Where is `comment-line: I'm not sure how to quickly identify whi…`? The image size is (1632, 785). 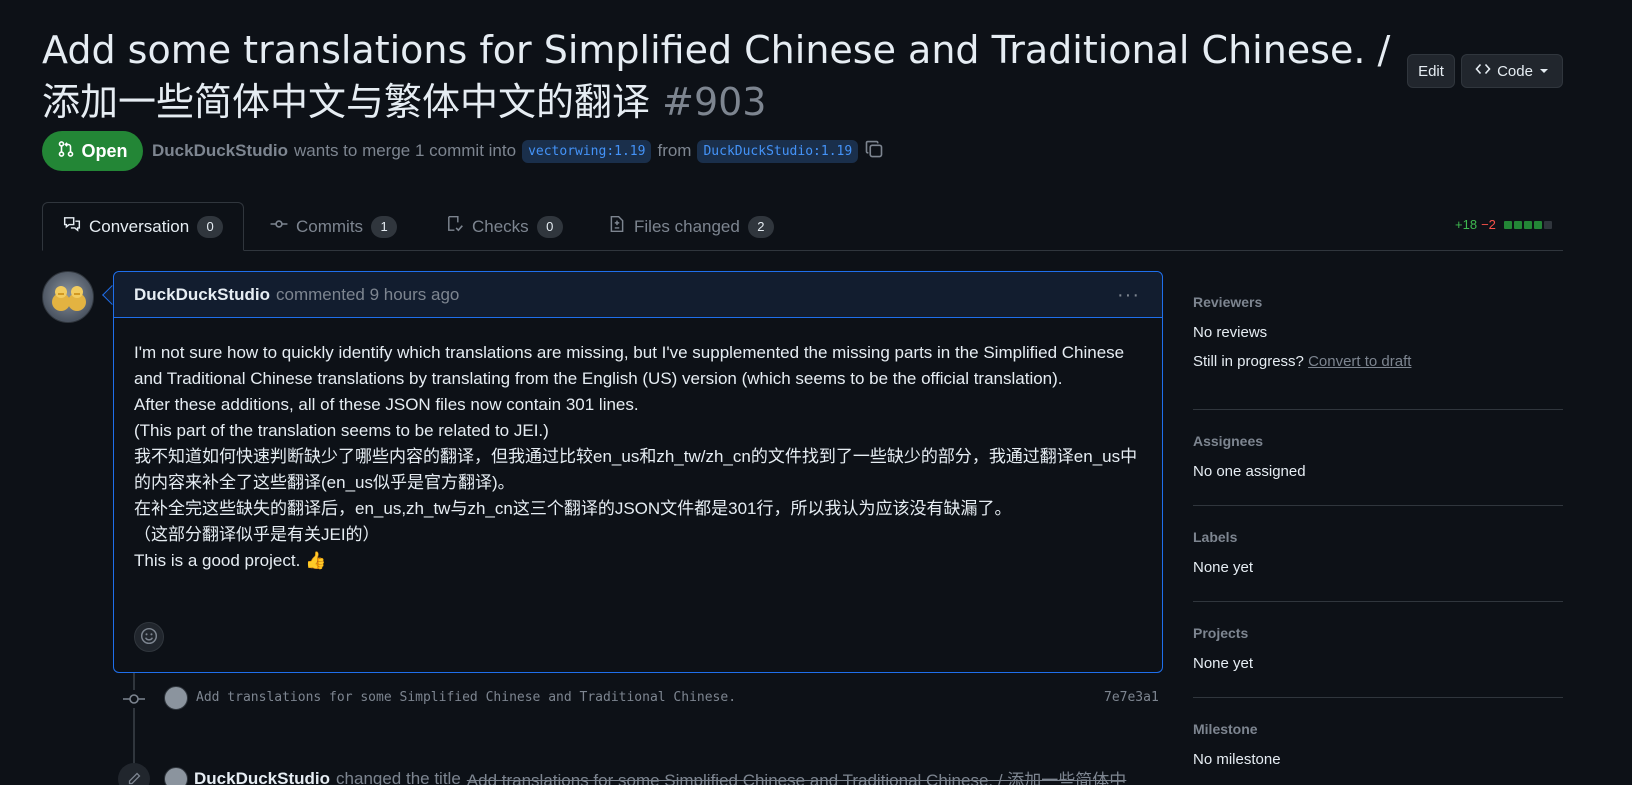 comment-line: I'm not sure how to quickly identify whi… is located at coordinates (629, 365).